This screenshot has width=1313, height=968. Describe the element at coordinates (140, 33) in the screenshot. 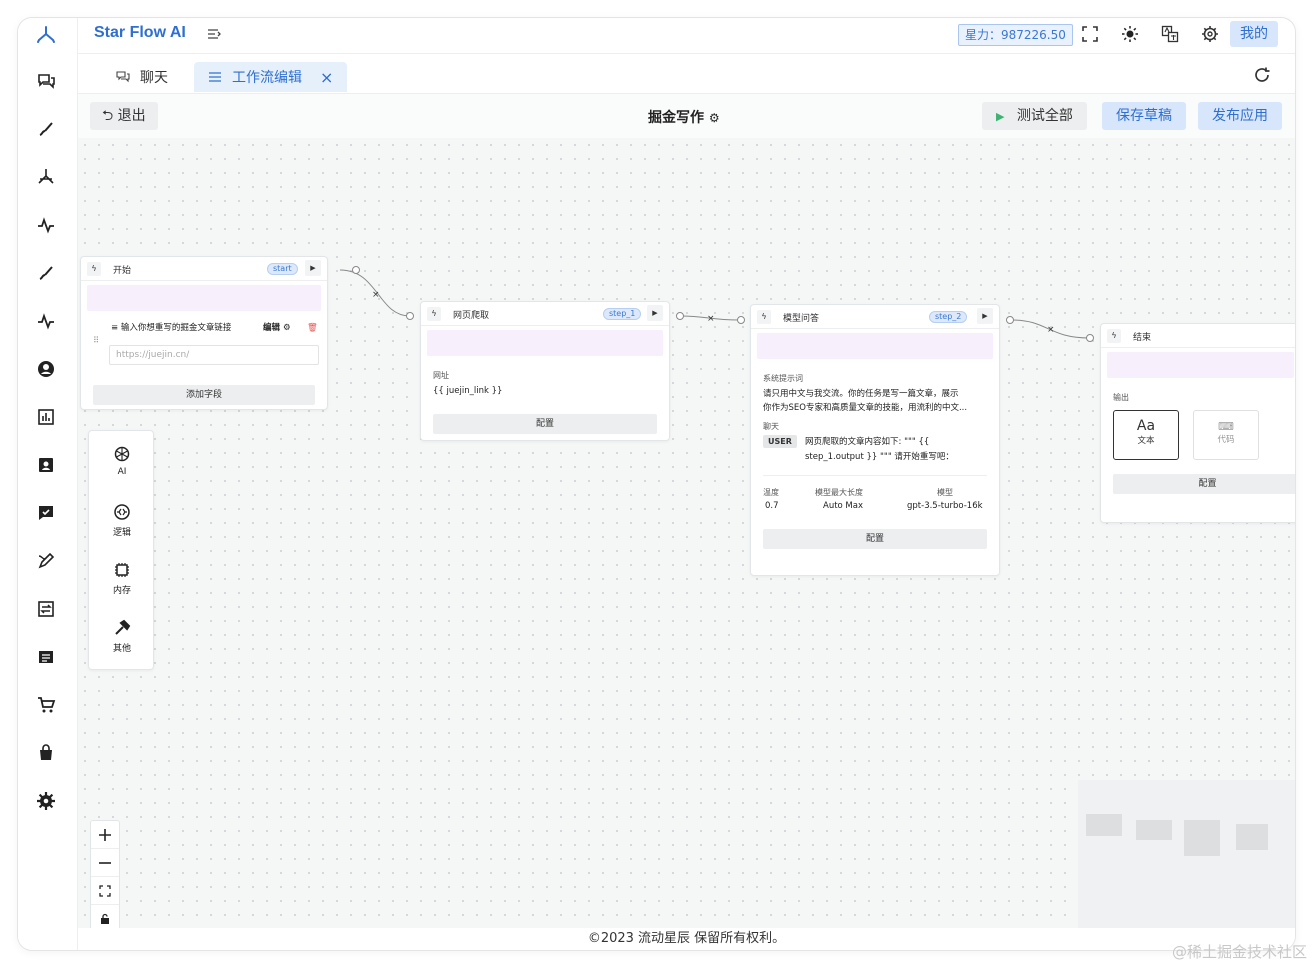

I see `brand-title: Star Flow AI` at that location.